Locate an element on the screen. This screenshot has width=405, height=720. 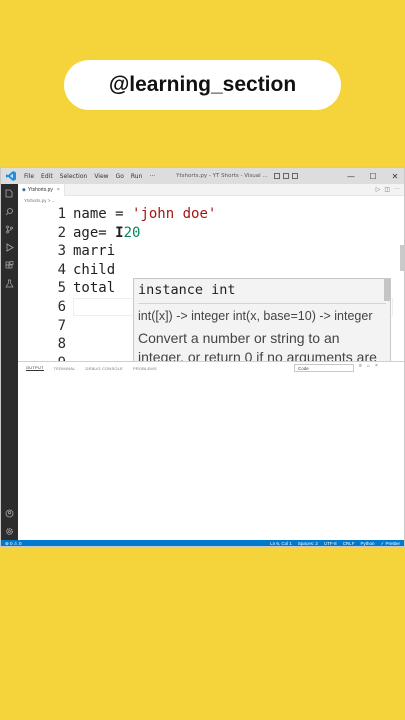
tab-debug-console: DEBUG CONSOLE is located at coordinates (104, 368).